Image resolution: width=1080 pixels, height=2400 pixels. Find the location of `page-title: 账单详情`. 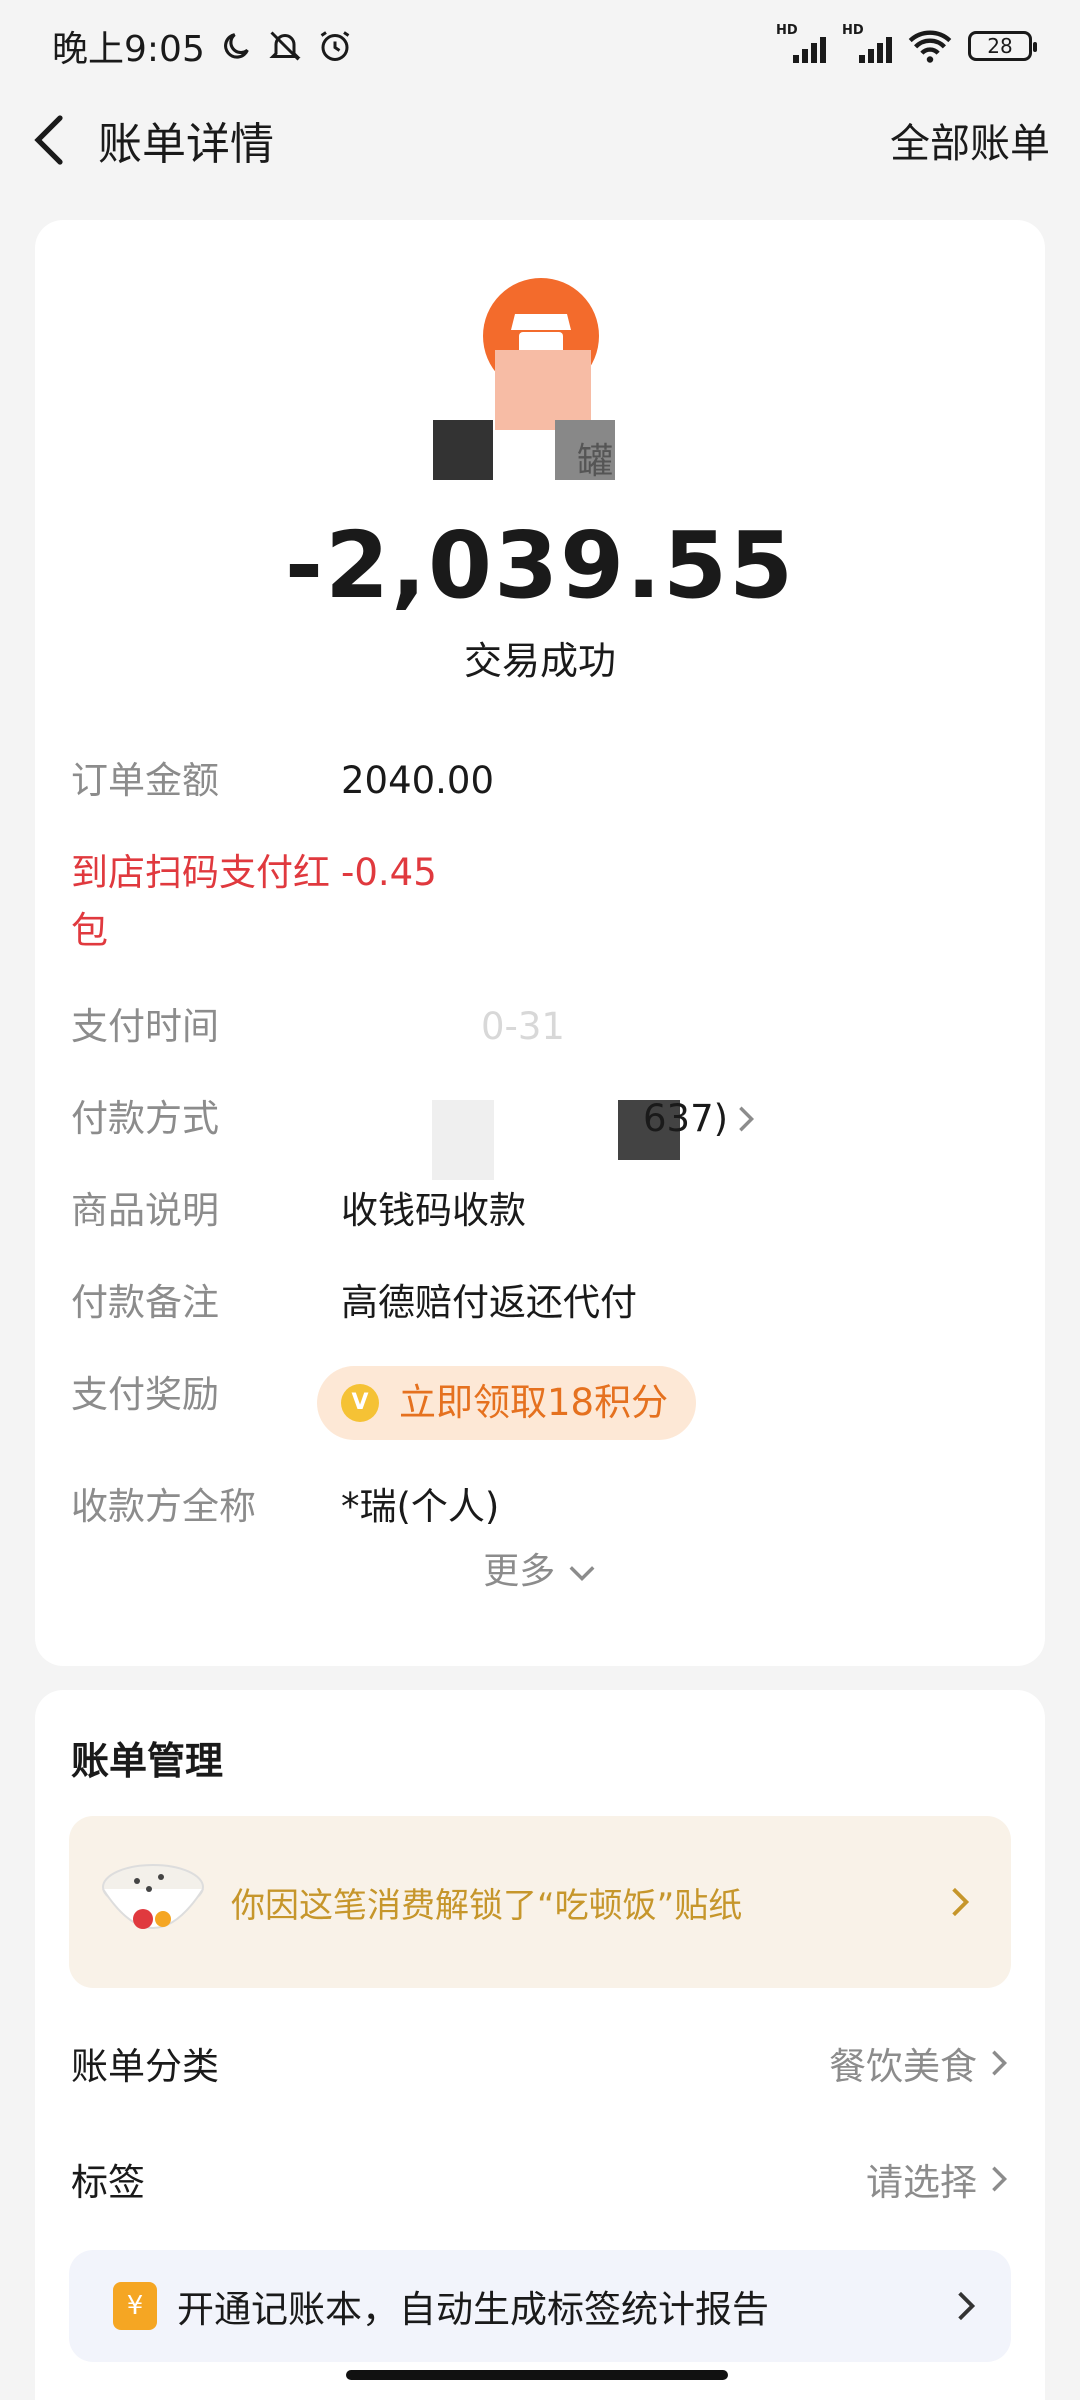

page-title: 账单详情 is located at coordinates (186, 144).